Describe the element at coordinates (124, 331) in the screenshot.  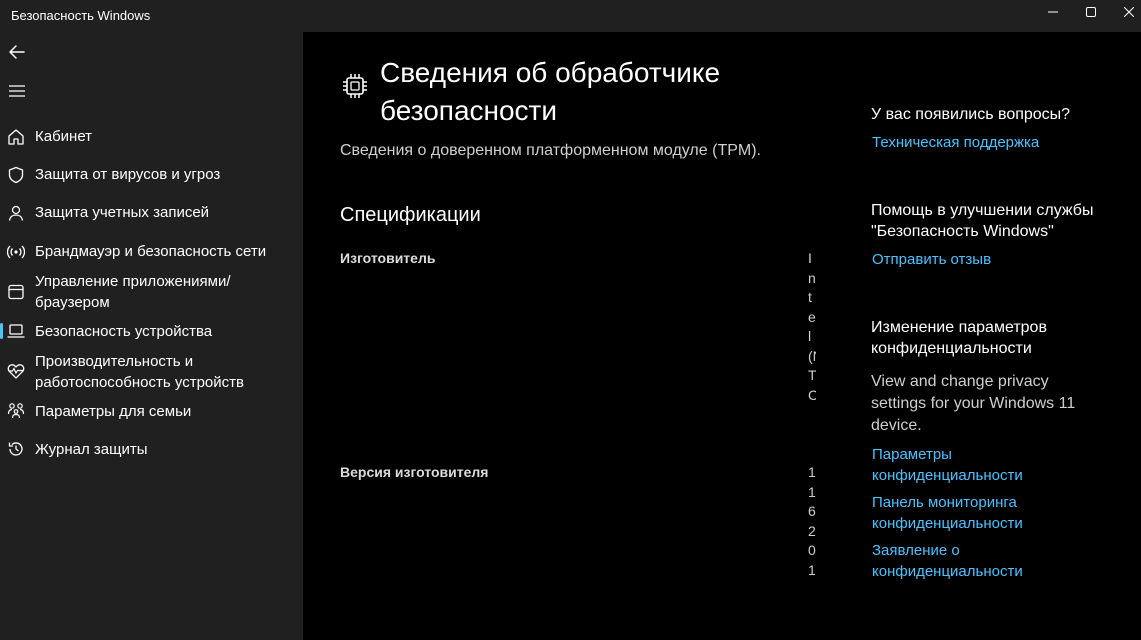
I see `sidebar-item-label: Безопасность устройства` at that location.